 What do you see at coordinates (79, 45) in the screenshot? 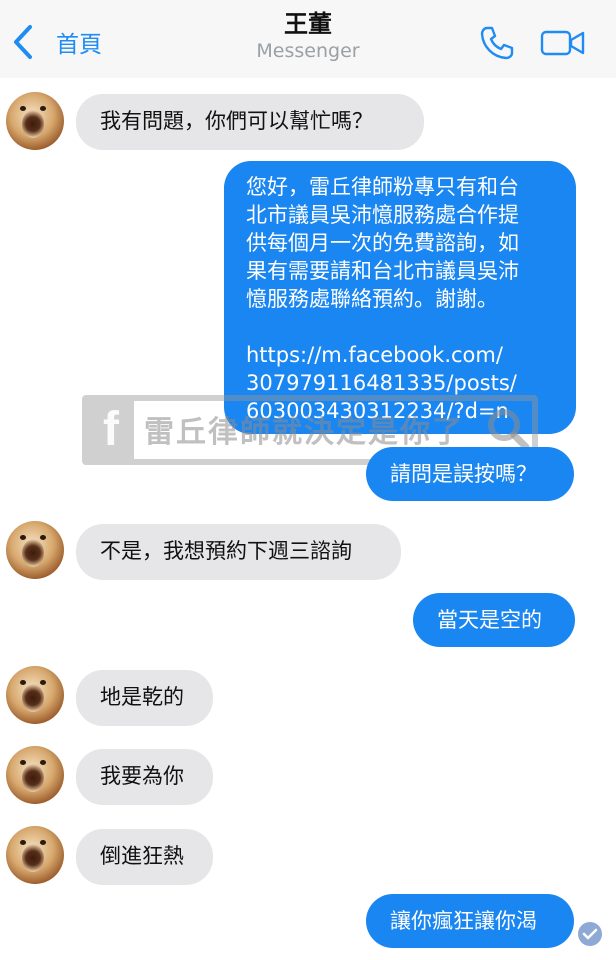
I see `back-label: 首頁` at bounding box center [79, 45].